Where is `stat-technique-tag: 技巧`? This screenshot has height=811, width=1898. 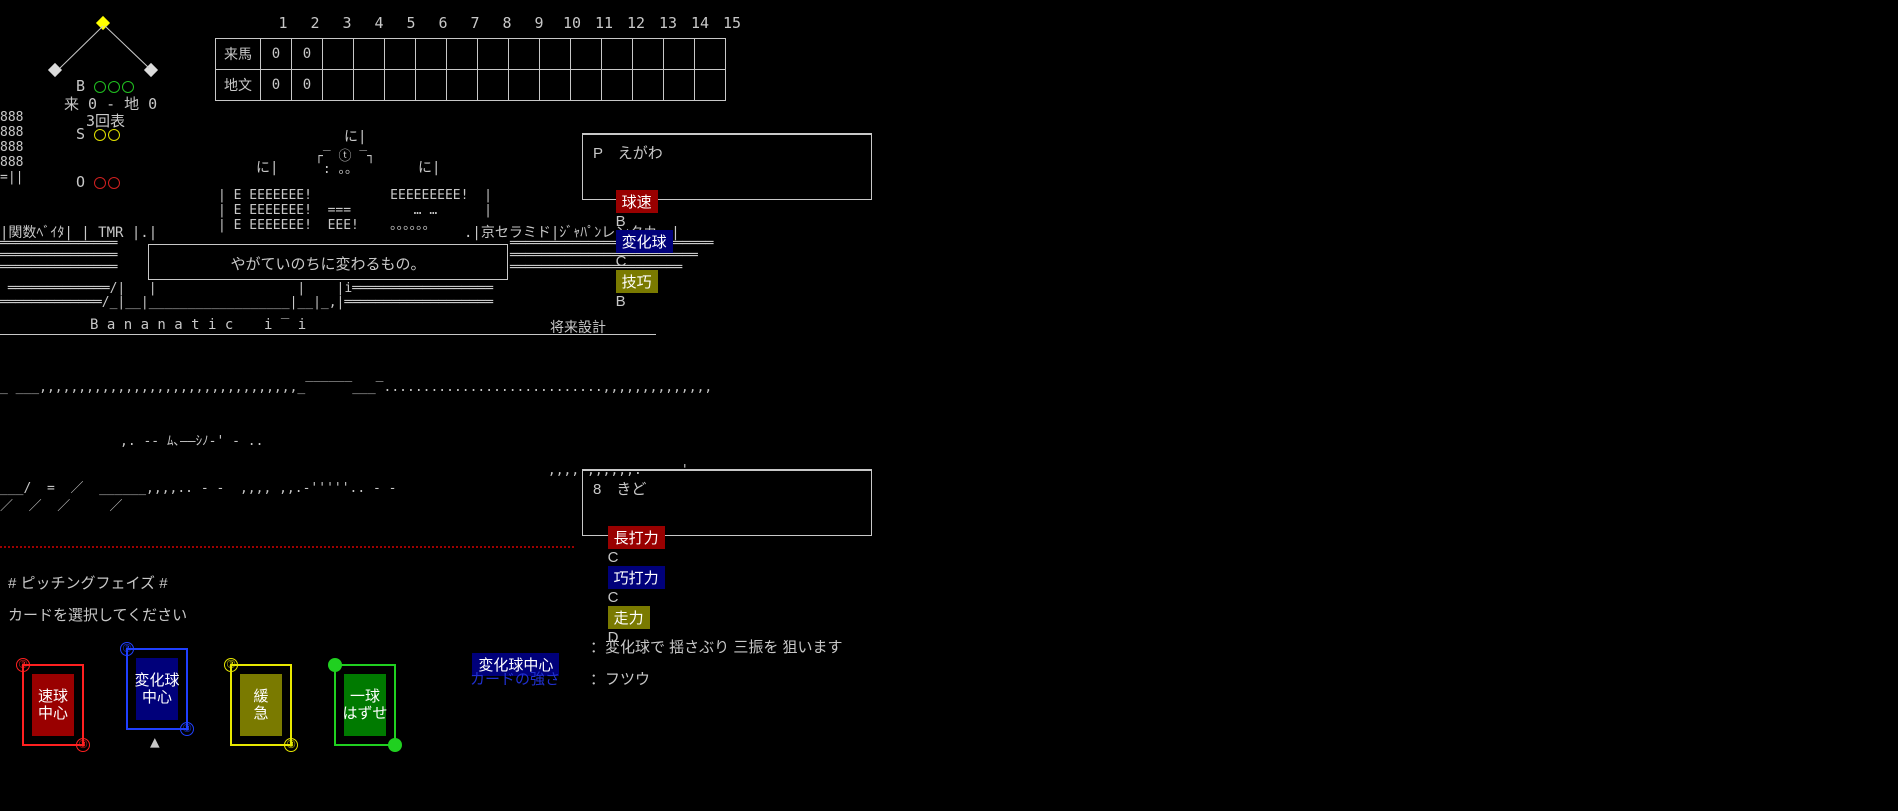
stat-technique-tag: 技巧 is located at coordinates (636, 281).